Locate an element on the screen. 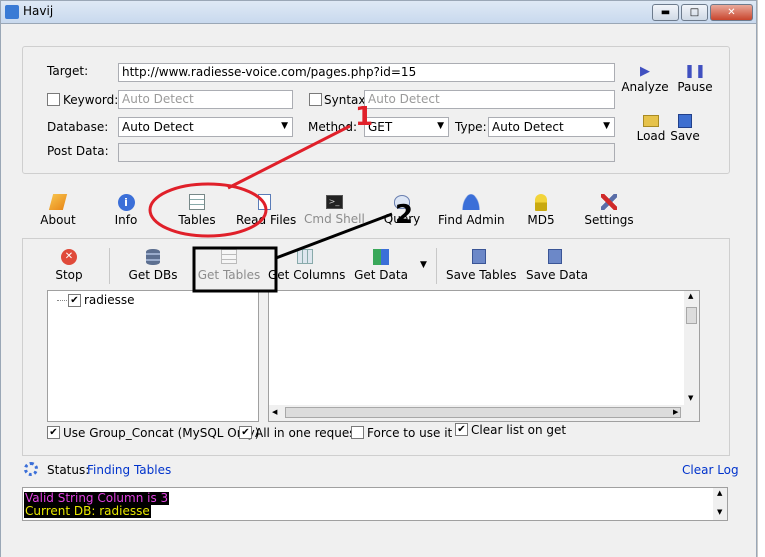 This screenshot has height=557, width=765. annotation-circle is located at coordinates (208, 210).